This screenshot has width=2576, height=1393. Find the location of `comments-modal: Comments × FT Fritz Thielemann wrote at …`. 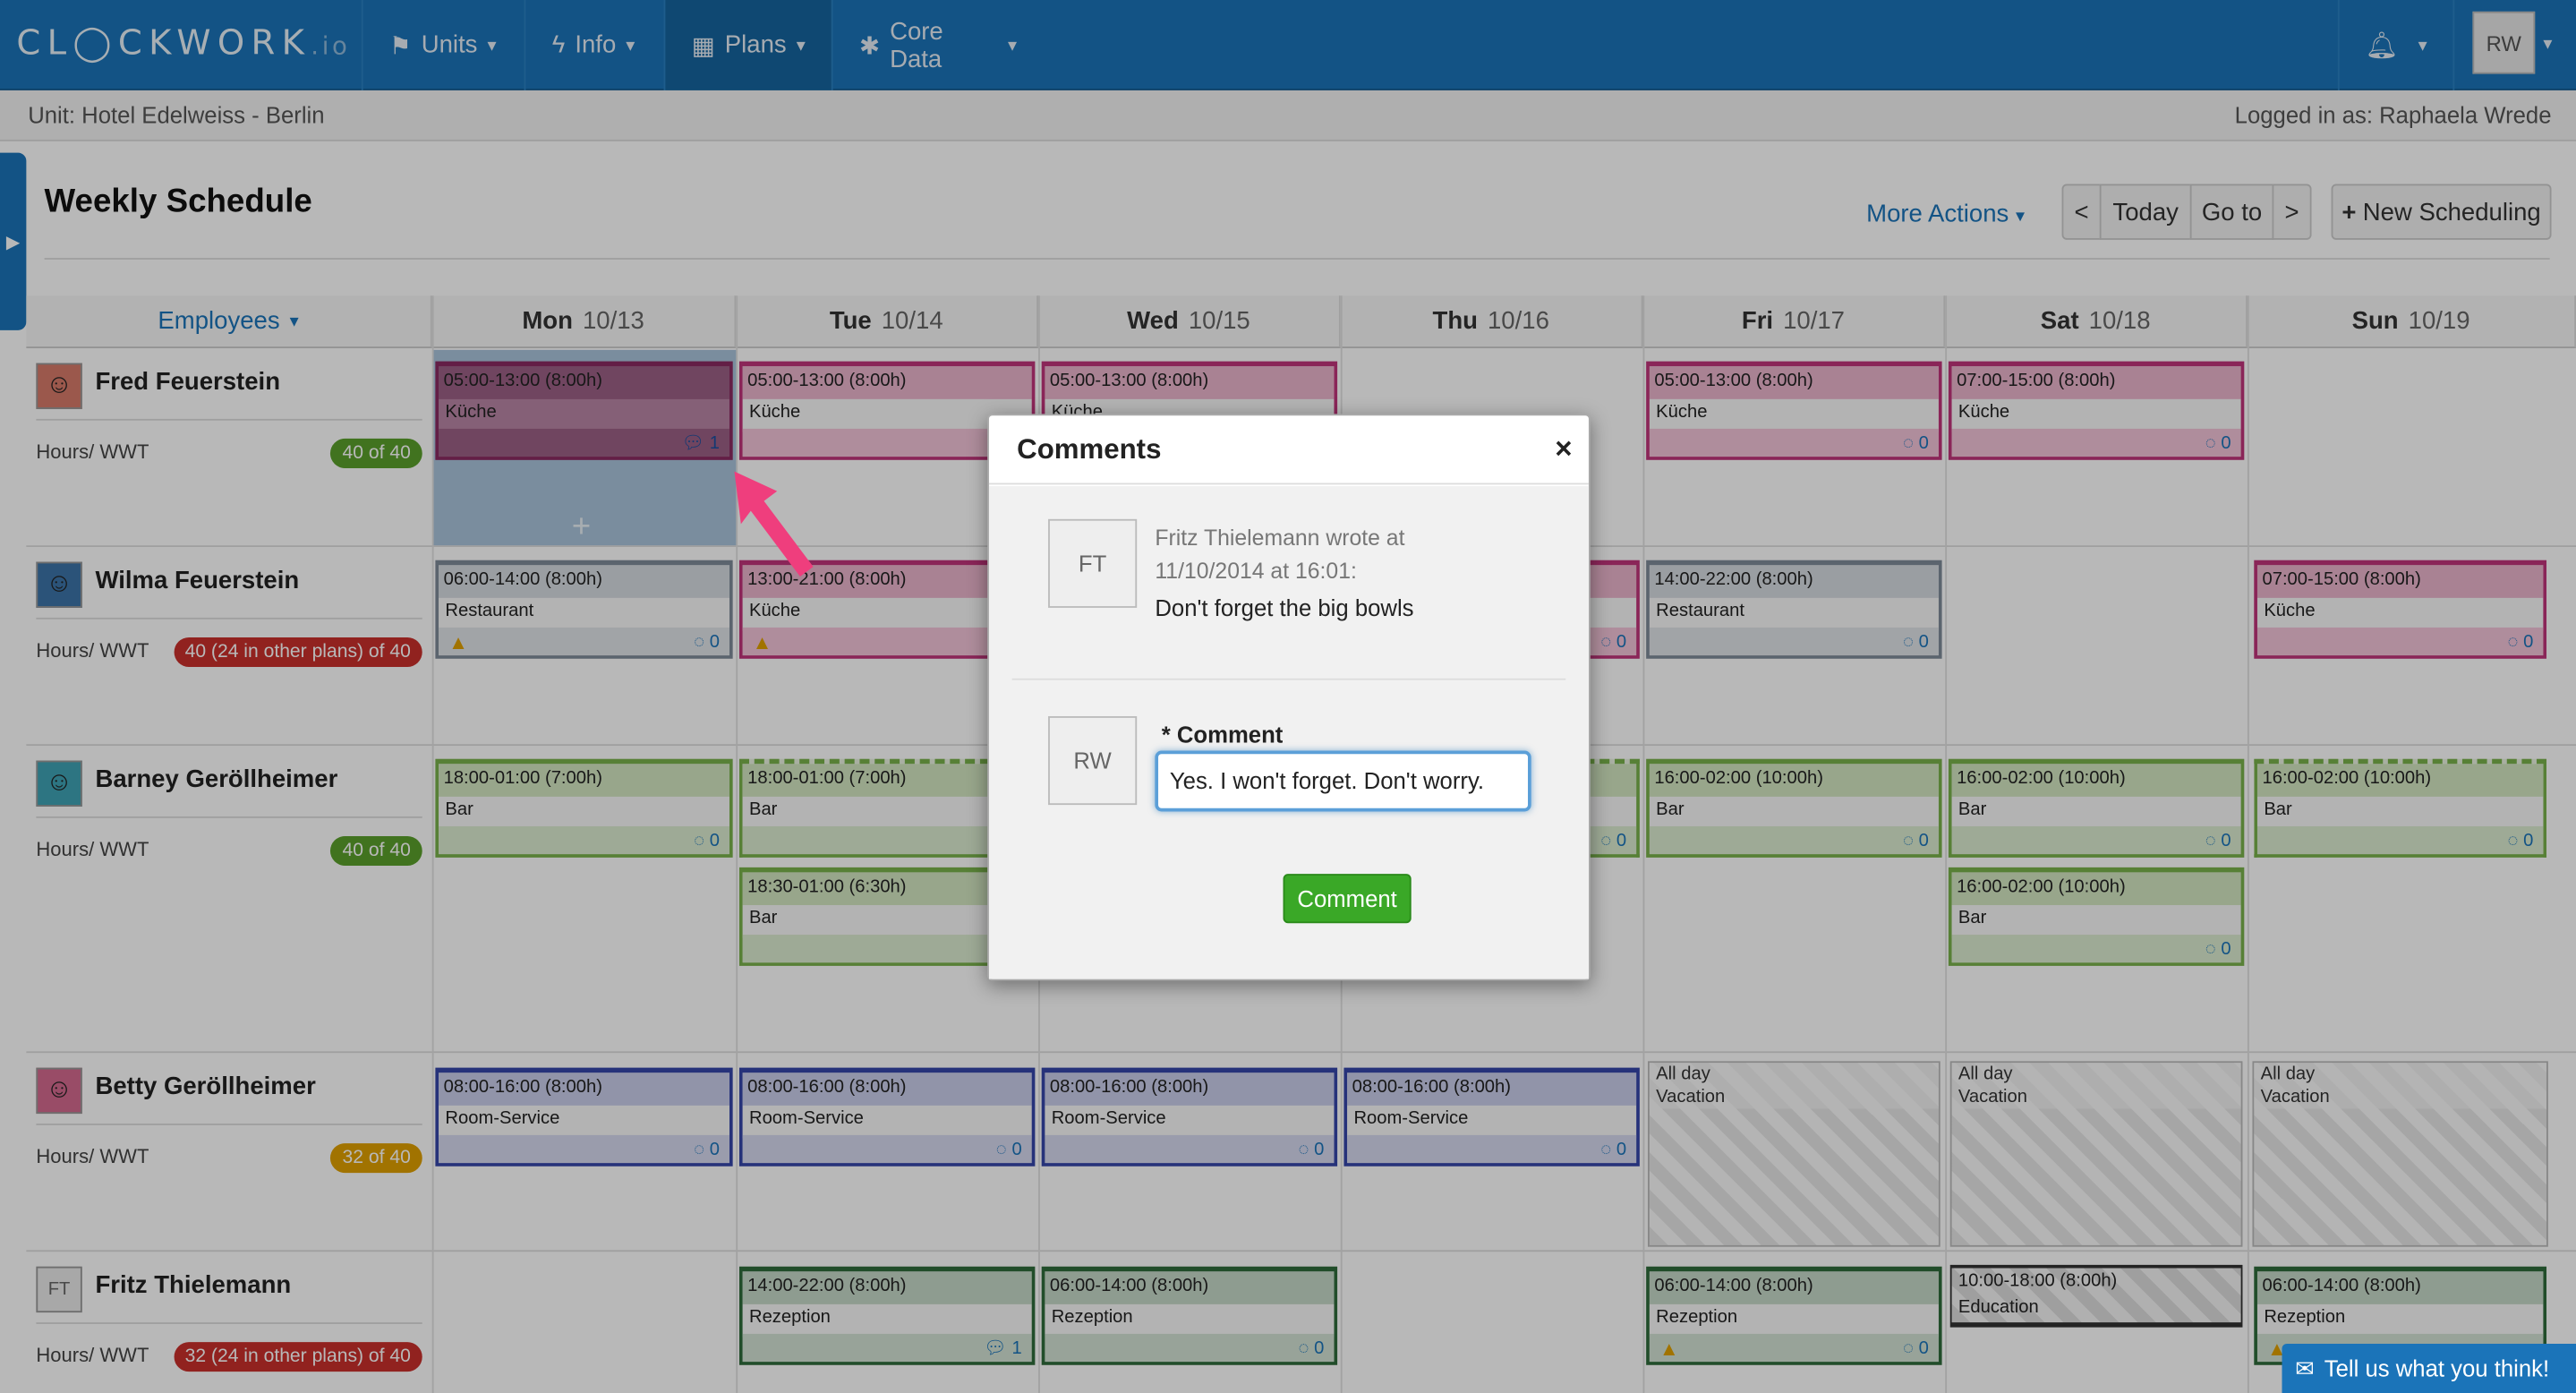

comments-modal: Comments × FT Fritz Thielemann wrote at … is located at coordinates (1289, 698).